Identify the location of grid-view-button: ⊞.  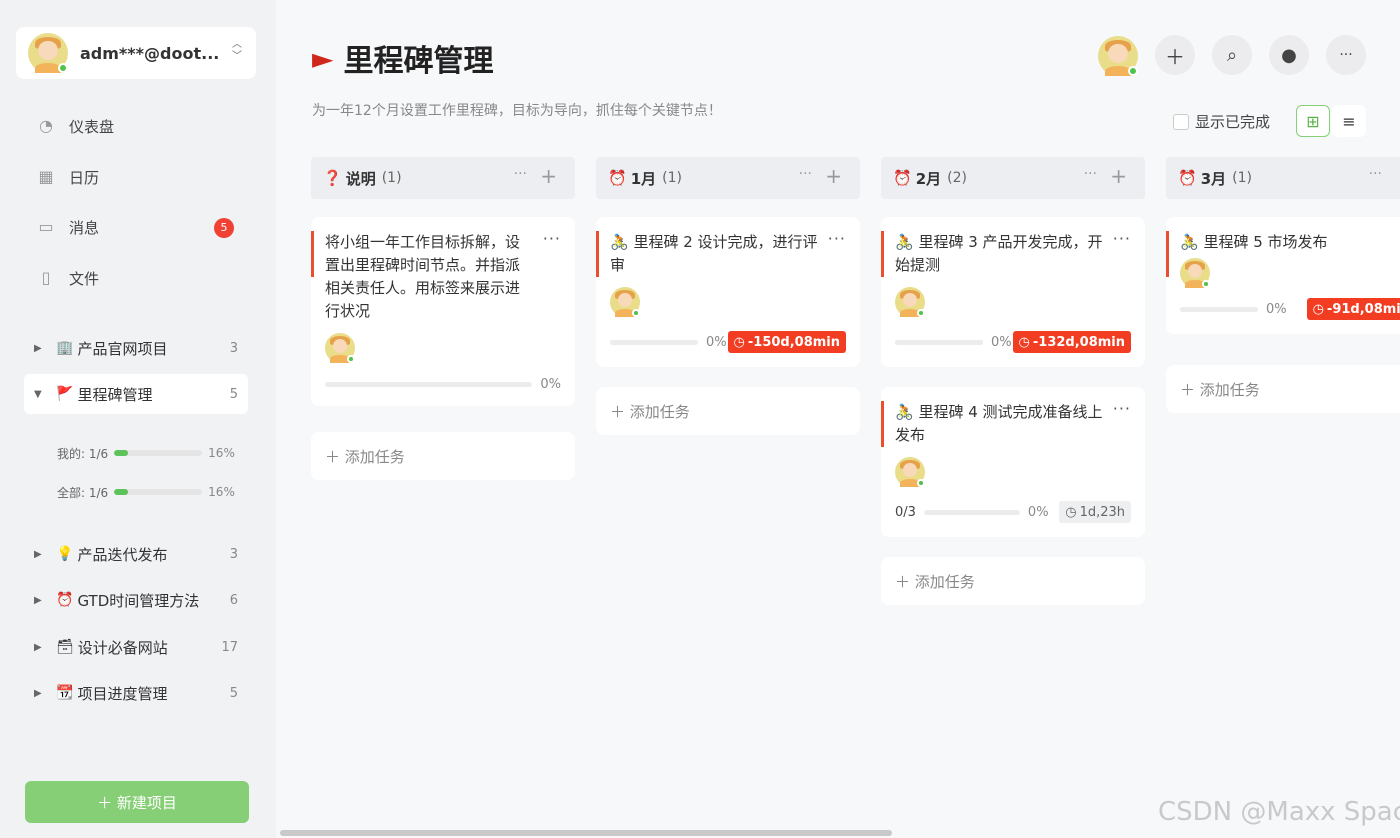
(1313, 121).